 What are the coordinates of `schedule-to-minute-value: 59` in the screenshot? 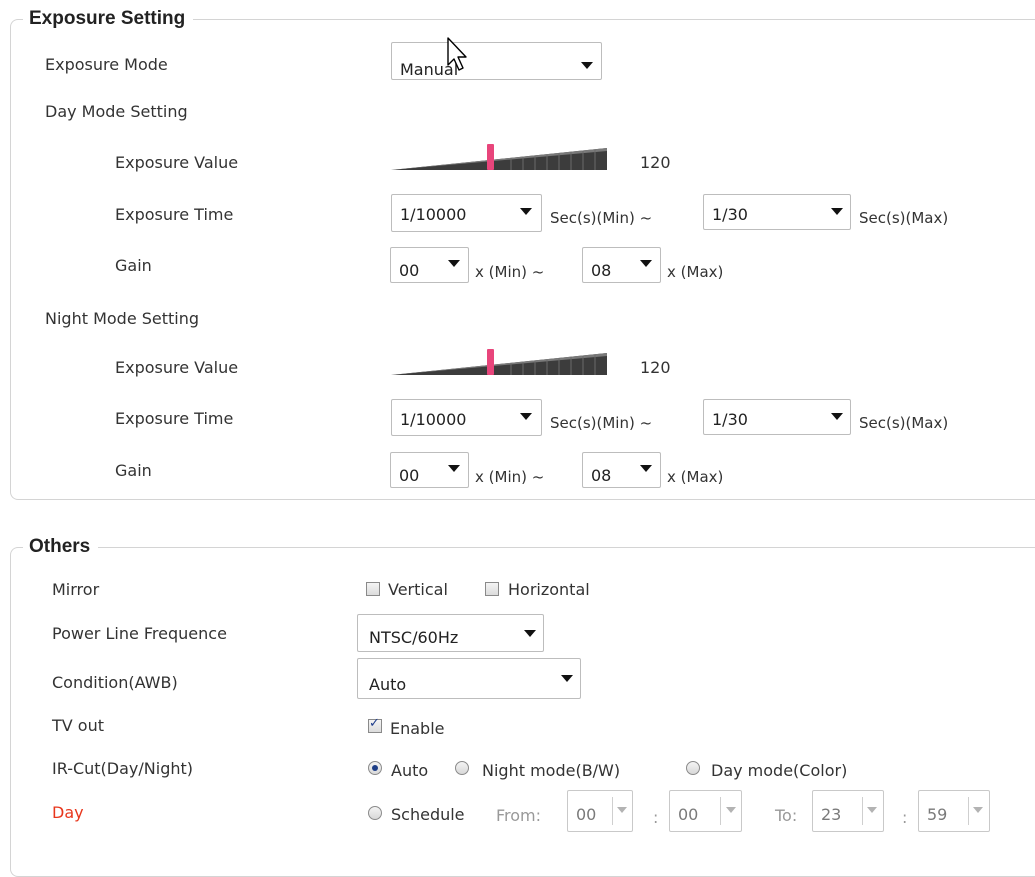 It's located at (937, 814).